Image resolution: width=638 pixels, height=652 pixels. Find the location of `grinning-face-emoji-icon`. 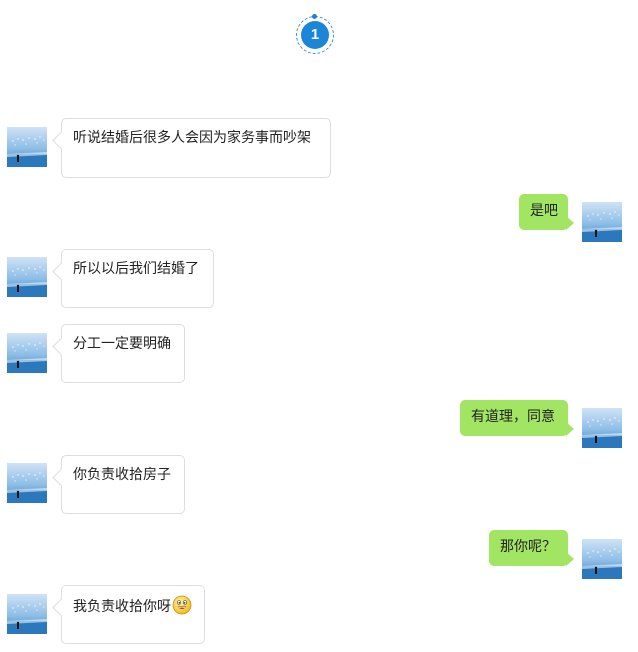

grinning-face-emoji-icon is located at coordinates (182, 608).